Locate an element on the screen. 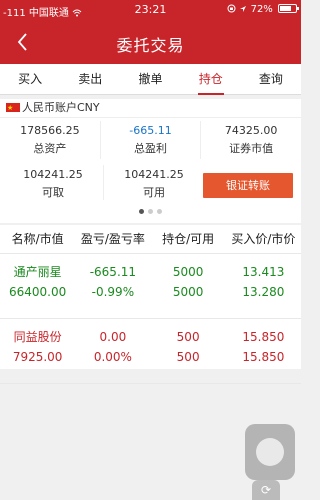  stock-profit: 0.00 is located at coordinates (113, 337).